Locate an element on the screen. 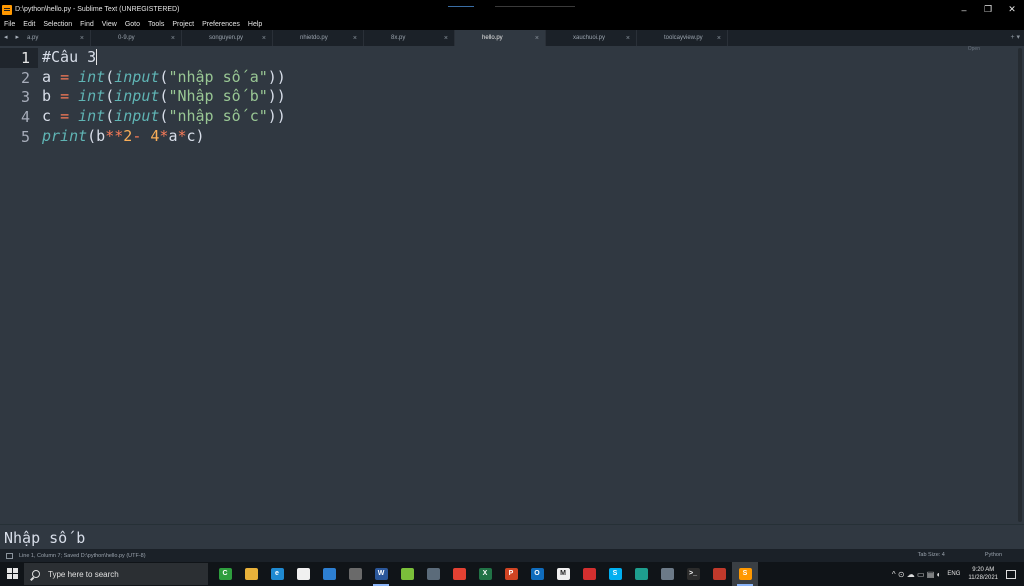  tab-nhietdo-py: nhietdo.py × is located at coordinates (318, 38).